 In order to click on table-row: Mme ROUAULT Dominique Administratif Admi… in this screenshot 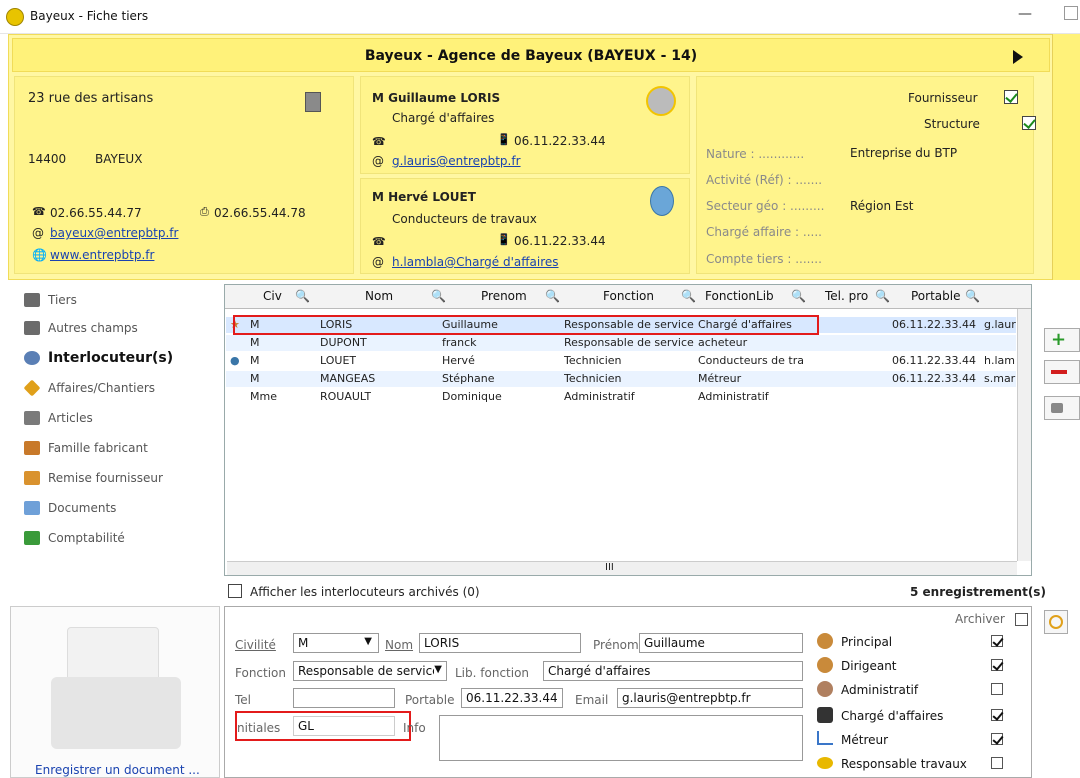, I will do `click(621, 397)`.